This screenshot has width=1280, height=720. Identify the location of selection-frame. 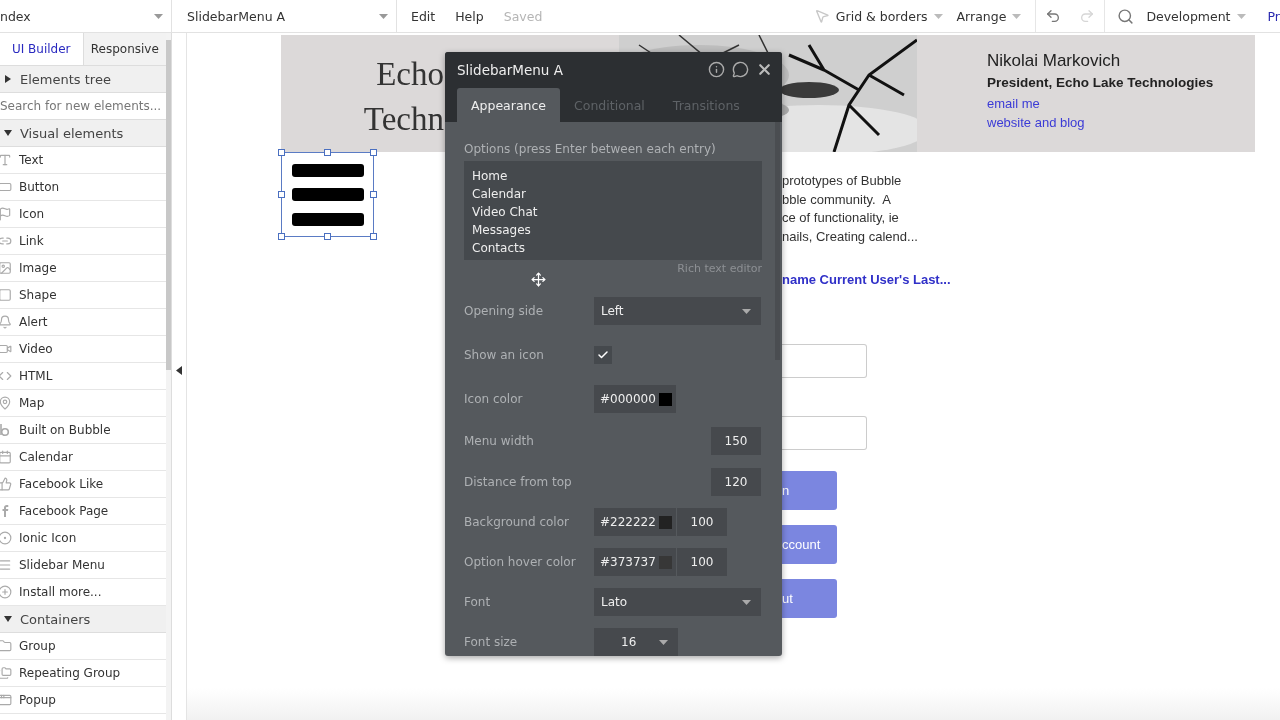
(327, 194).